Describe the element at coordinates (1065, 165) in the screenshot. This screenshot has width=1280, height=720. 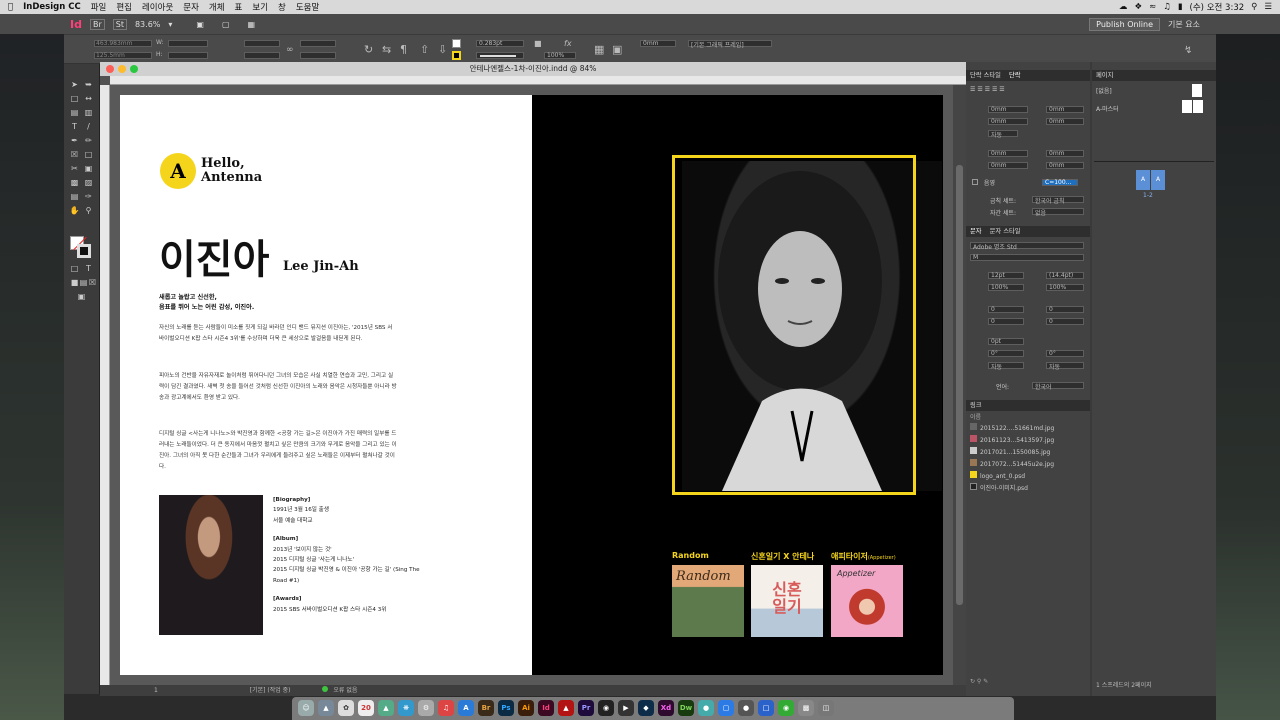
I see `dropcap-chars-field: 0mm` at that location.